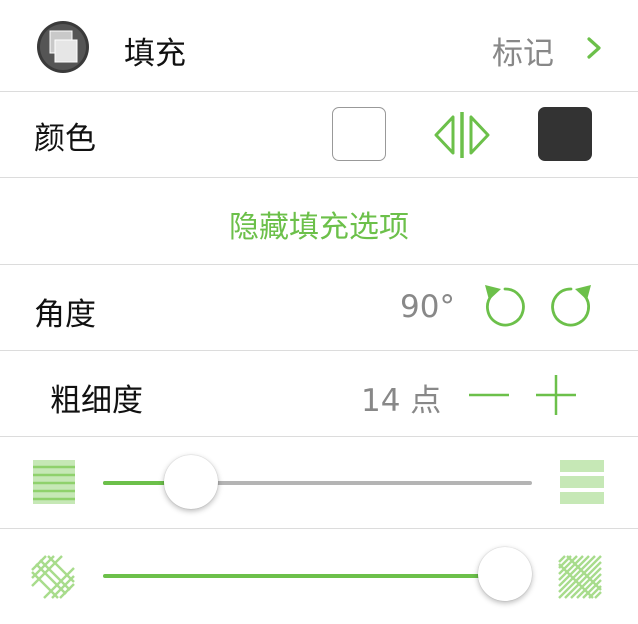  I want to click on pattern-slider-thumb, so click(505, 574).